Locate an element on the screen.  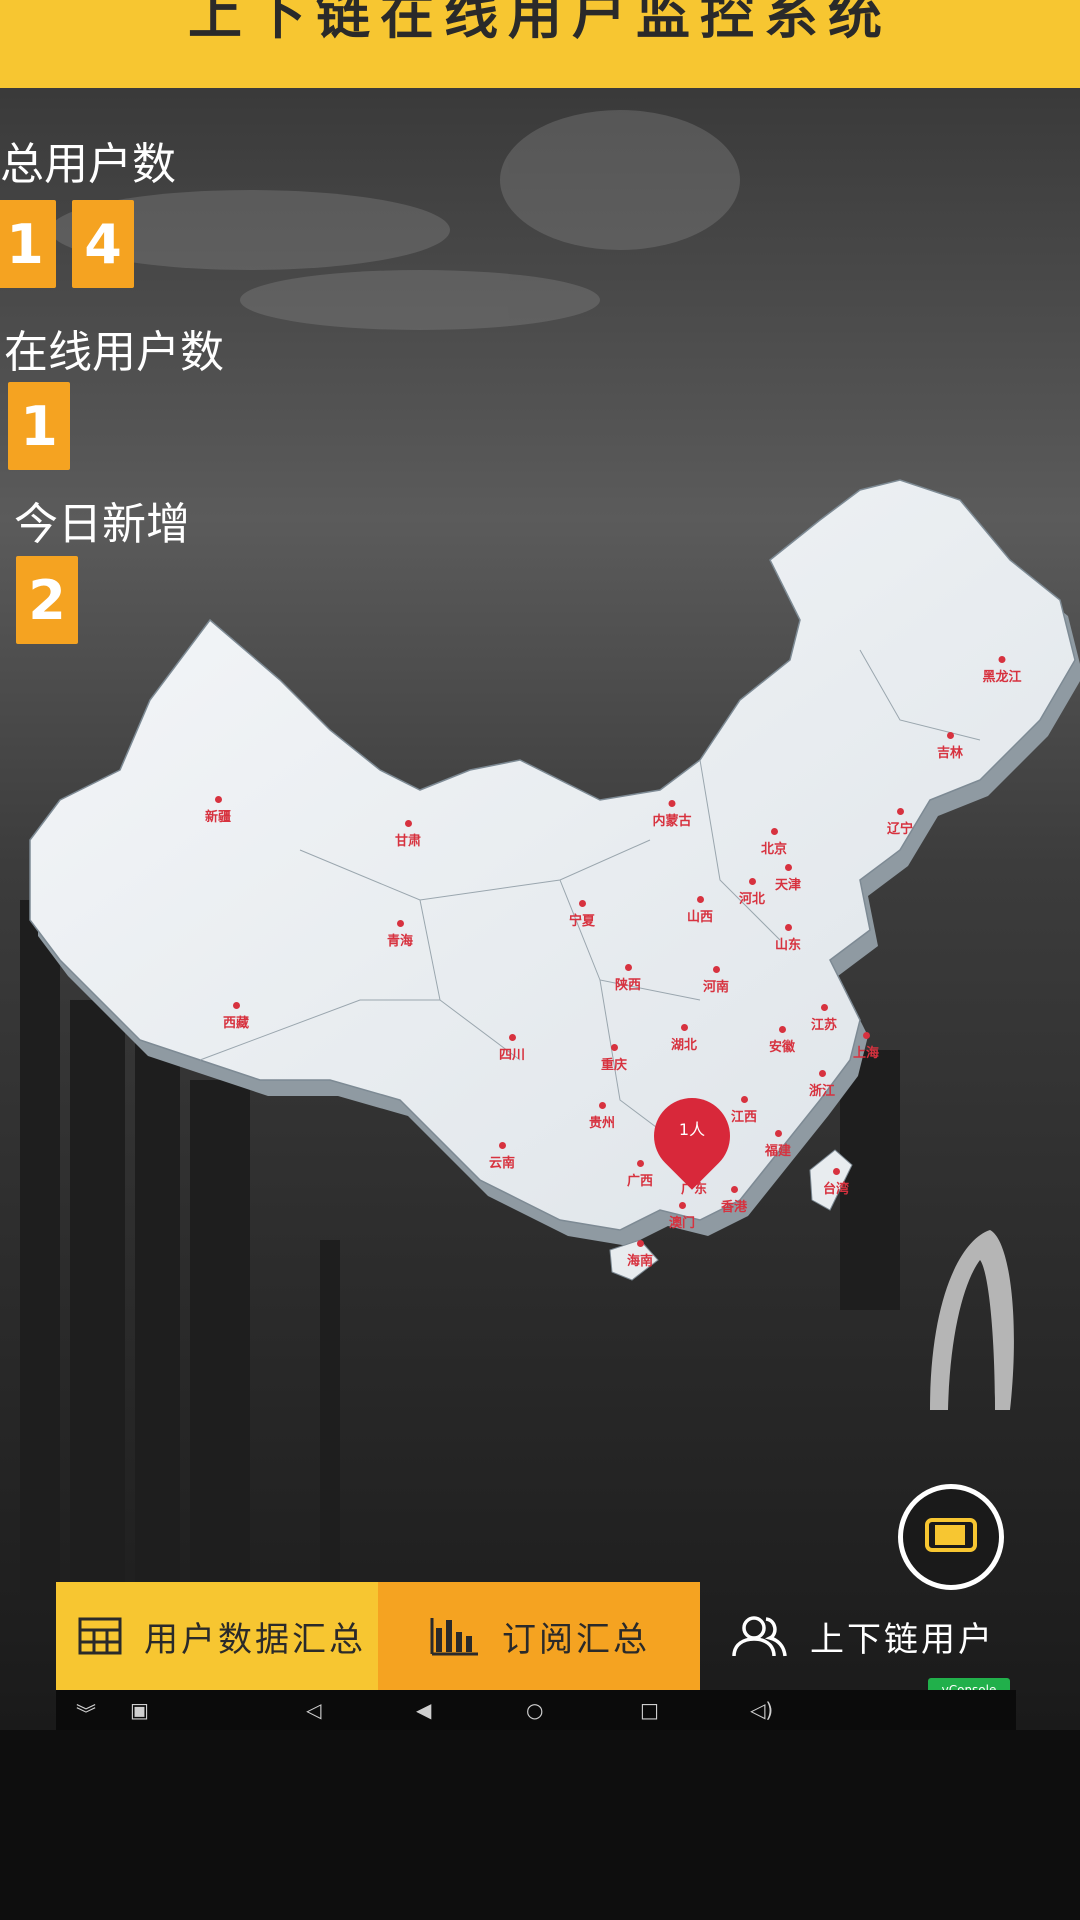
chain-users-button: 上下链用户 is located at coordinates (890, 1636).